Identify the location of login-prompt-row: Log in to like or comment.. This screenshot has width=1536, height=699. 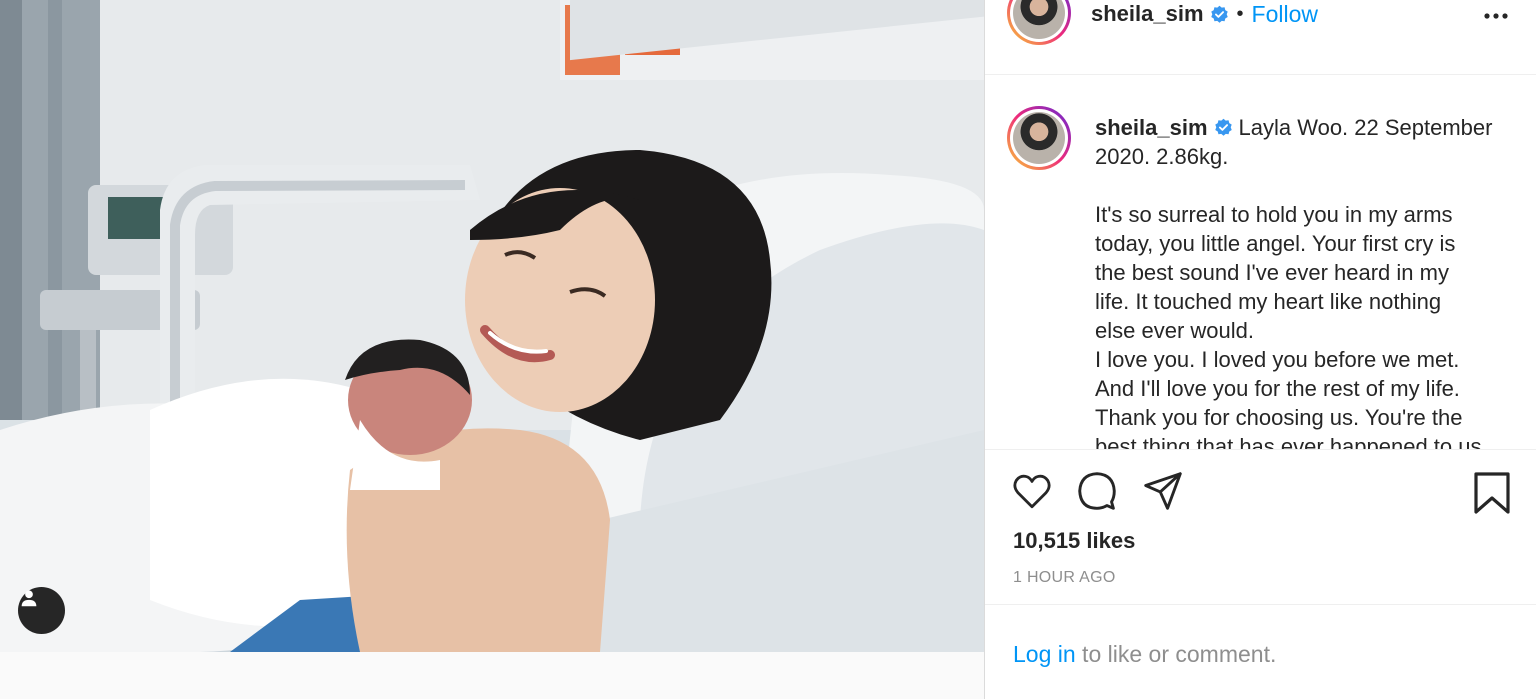
(1260, 651).